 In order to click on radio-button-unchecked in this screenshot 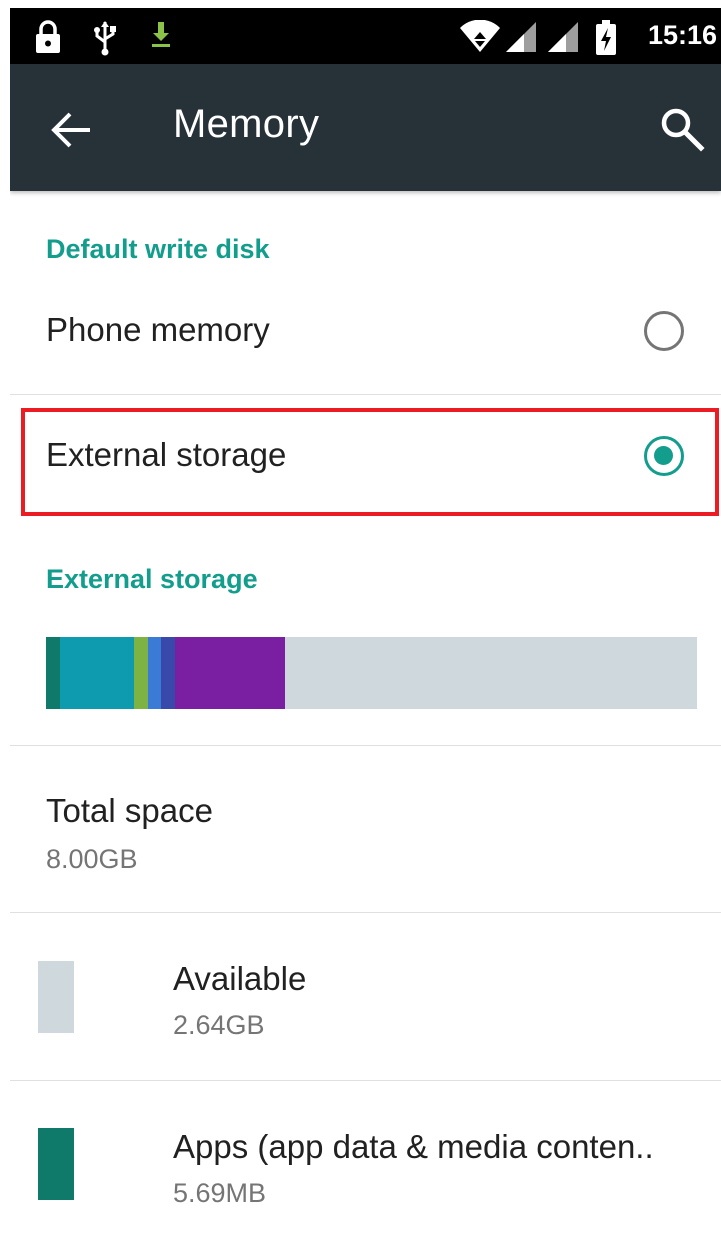, I will do `click(664, 331)`.